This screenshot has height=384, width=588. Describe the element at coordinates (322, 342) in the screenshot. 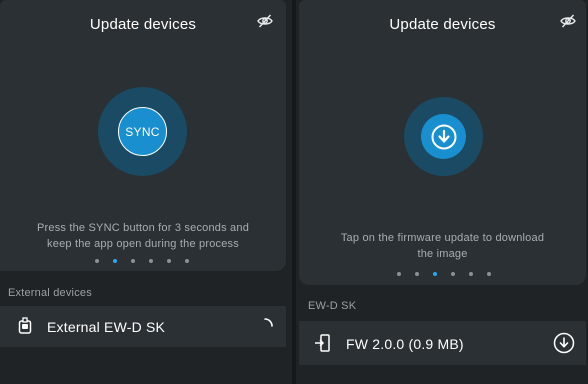

I see `device-firmware-icon` at that location.